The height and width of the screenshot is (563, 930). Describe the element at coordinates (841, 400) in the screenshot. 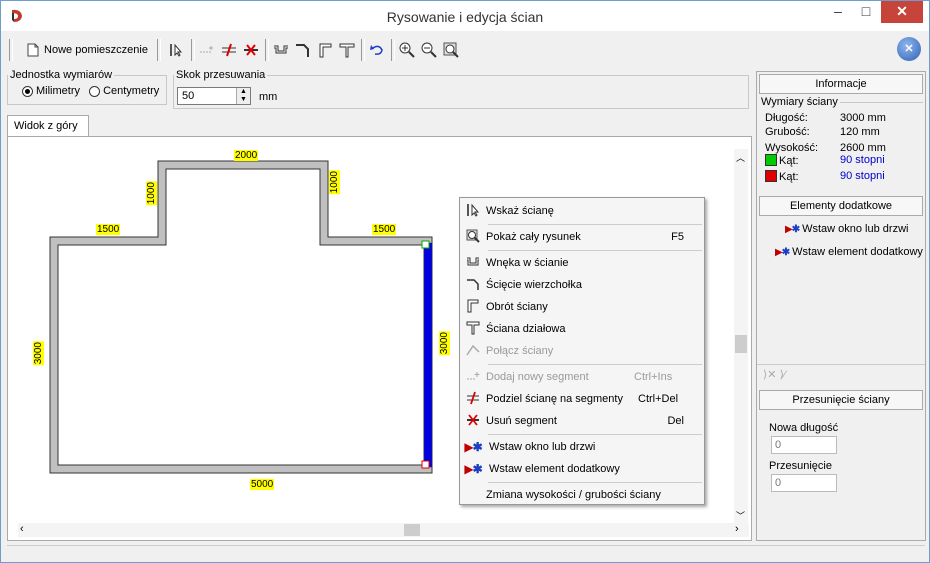

I see `shift-header: Przesunięcie ściany` at that location.